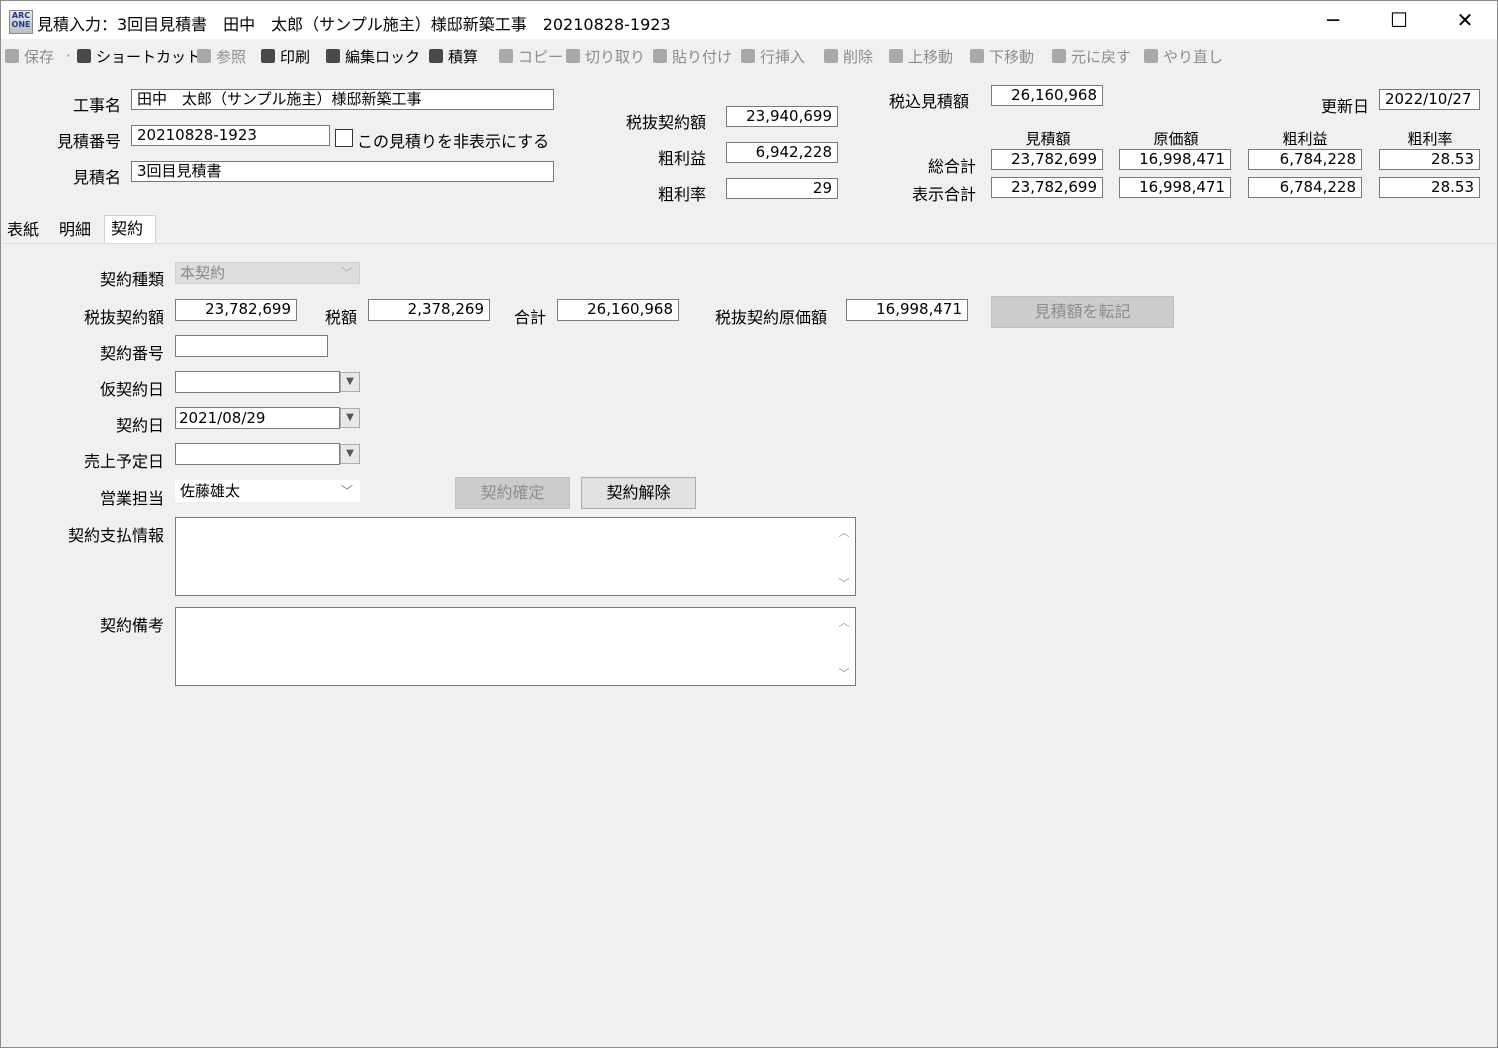 The width and height of the screenshot is (1498, 1048). I want to click on contract-cost-field: 16,998,471, so click(907, 310).